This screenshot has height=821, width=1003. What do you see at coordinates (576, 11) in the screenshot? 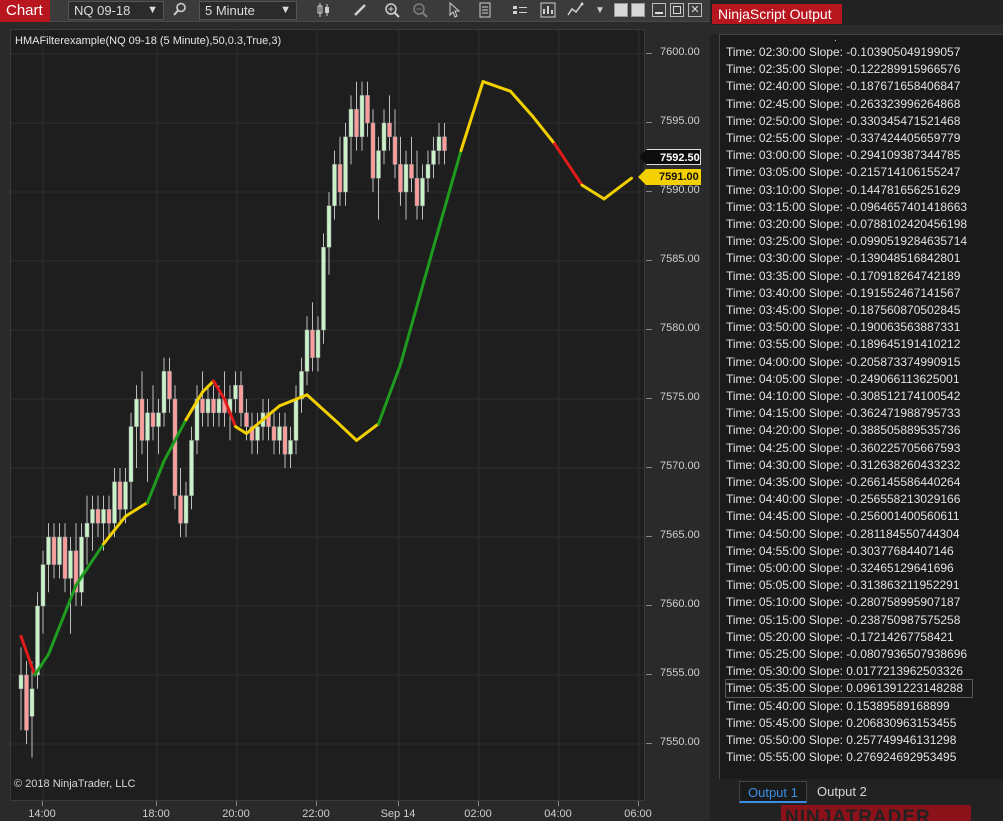
I see `strategies-icon` at bounding box center [576, 11].